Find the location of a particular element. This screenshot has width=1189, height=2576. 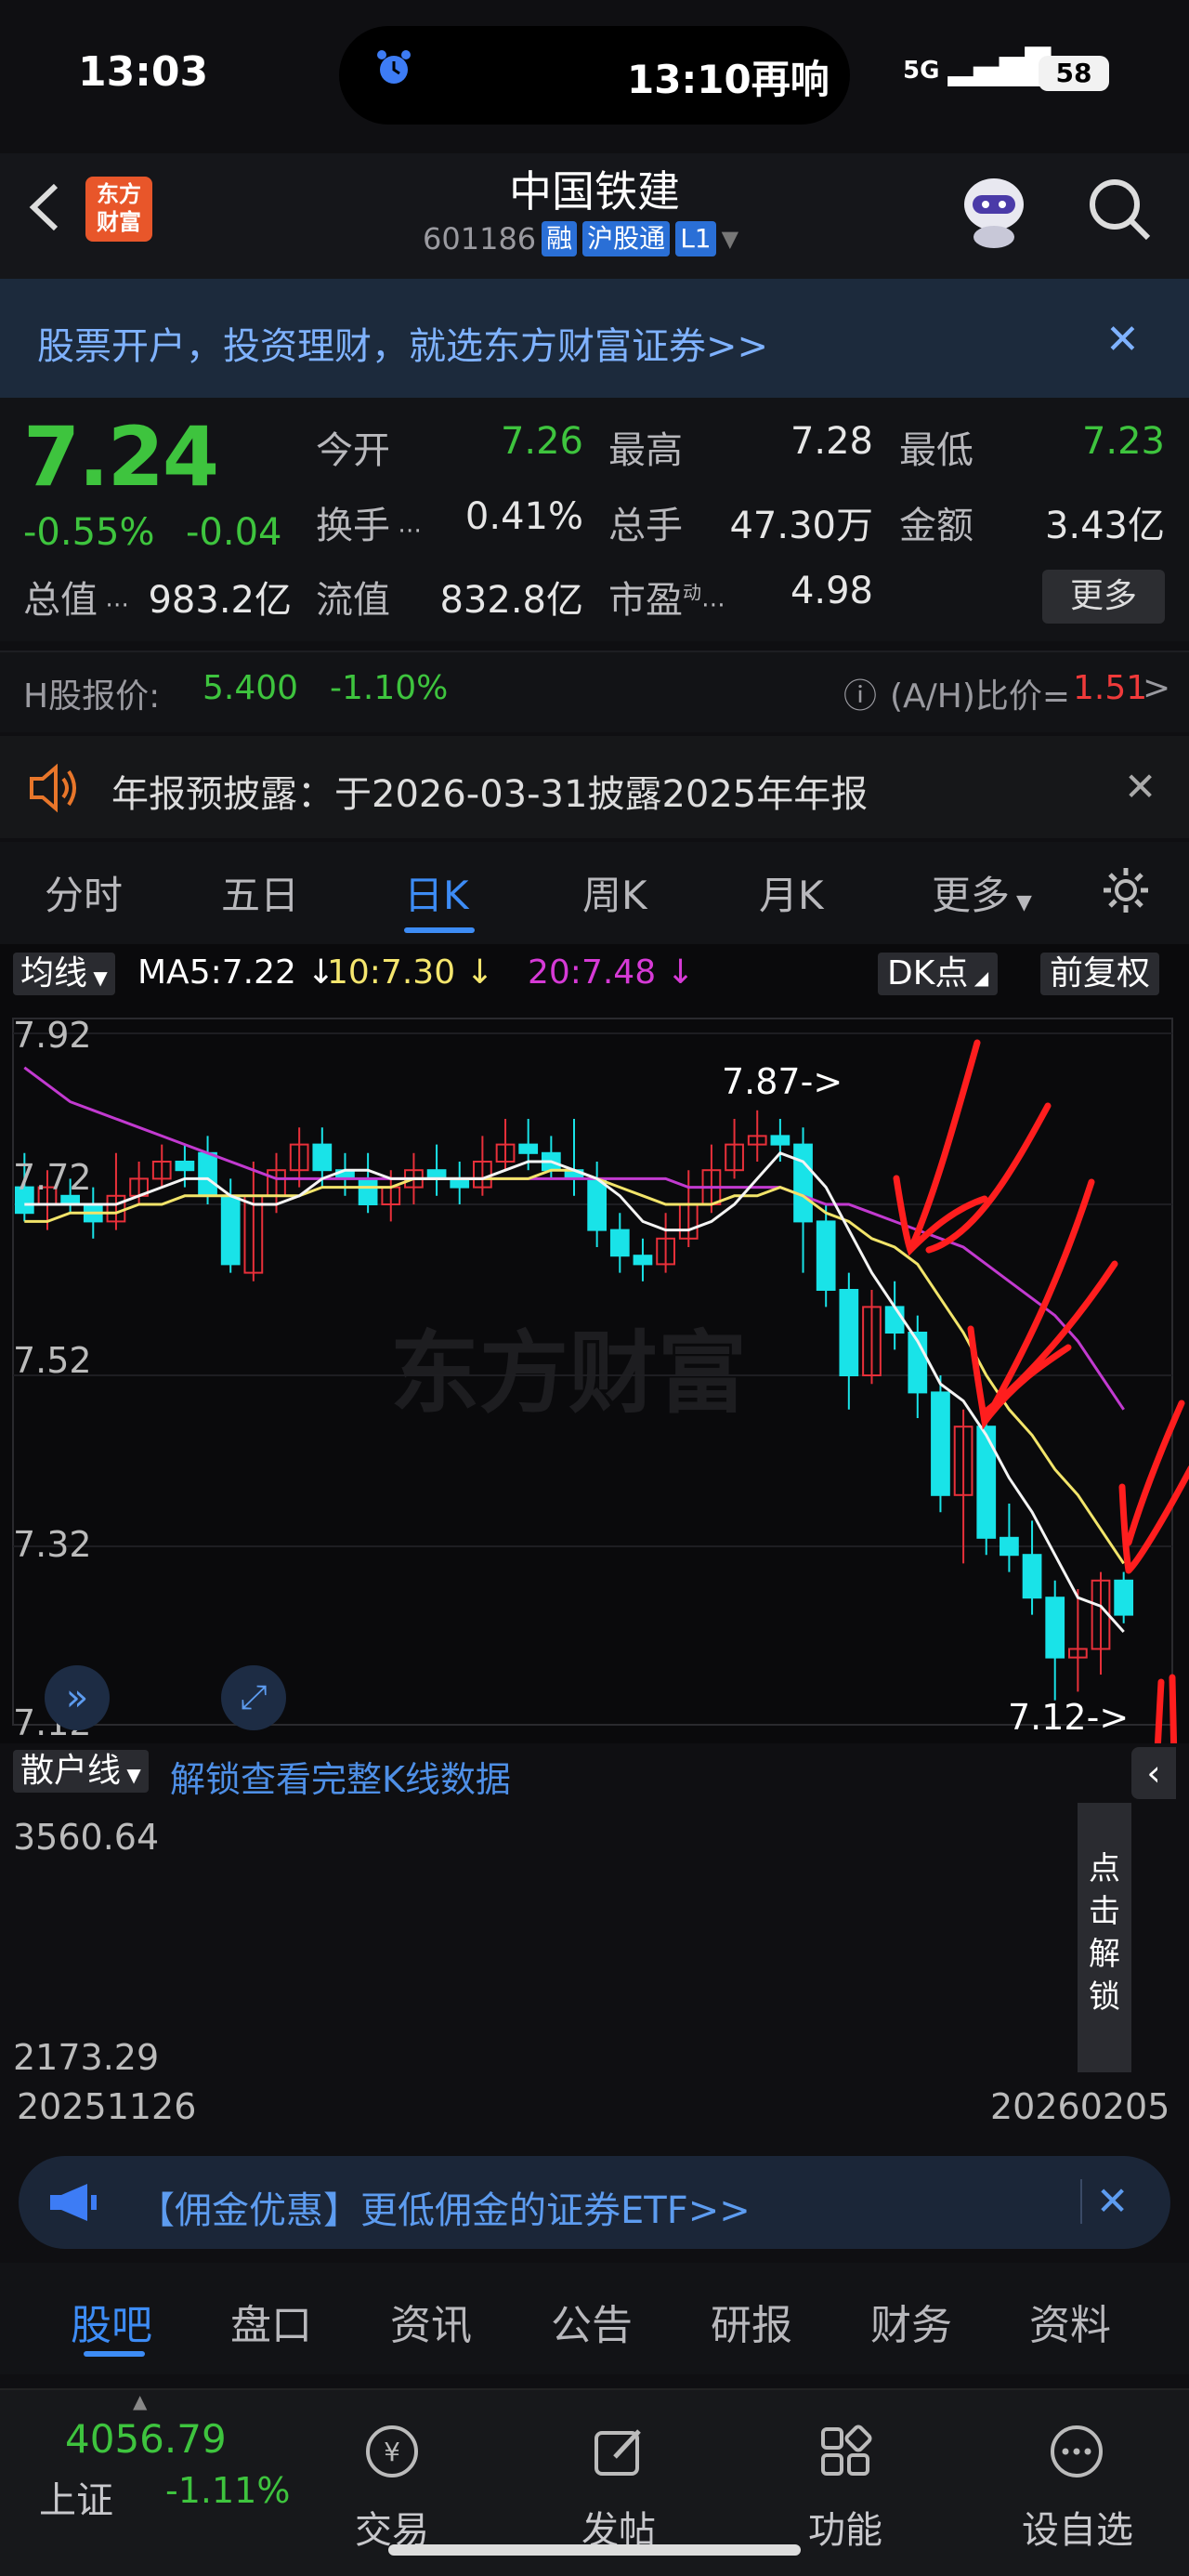

expand-forward-icon: » is located at coordinates (78, 1697).